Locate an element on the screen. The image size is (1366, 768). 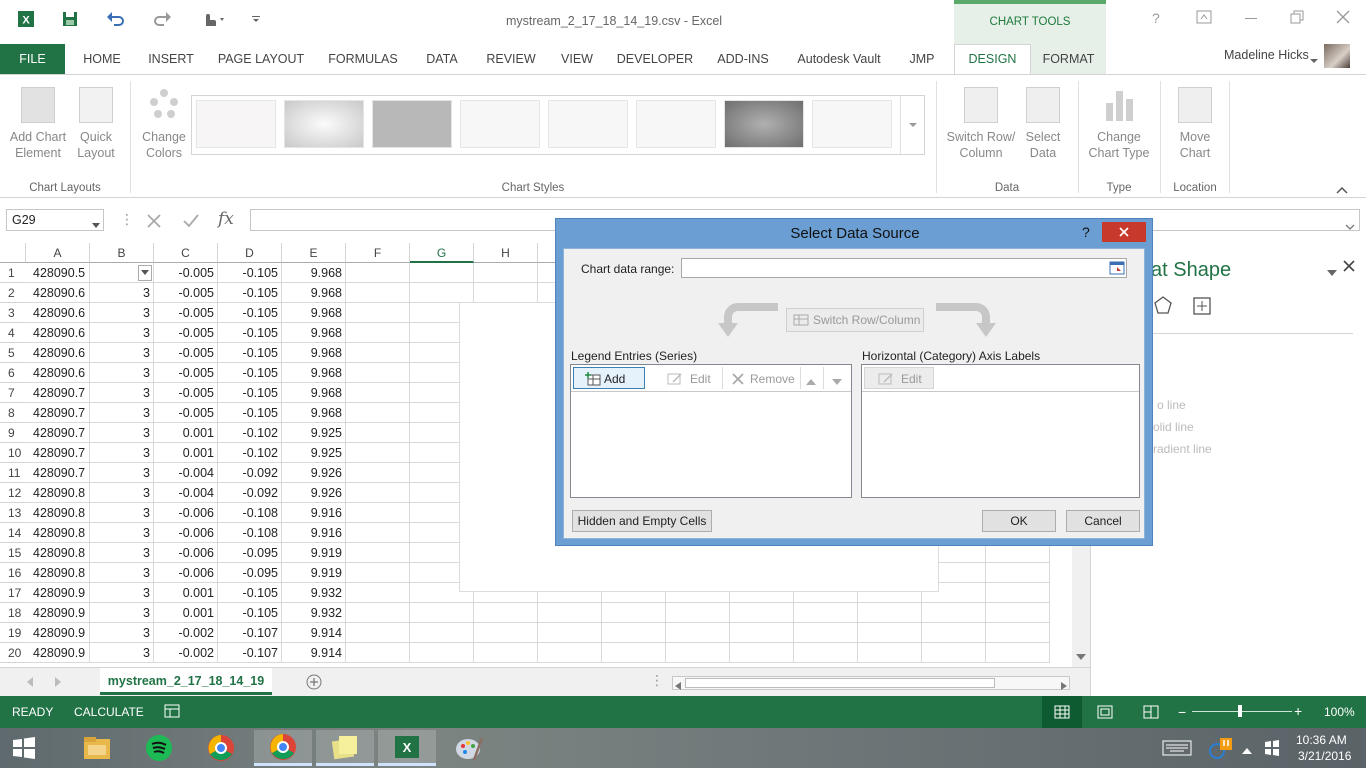
row-header: 16 is located at coordinates (13, 573).